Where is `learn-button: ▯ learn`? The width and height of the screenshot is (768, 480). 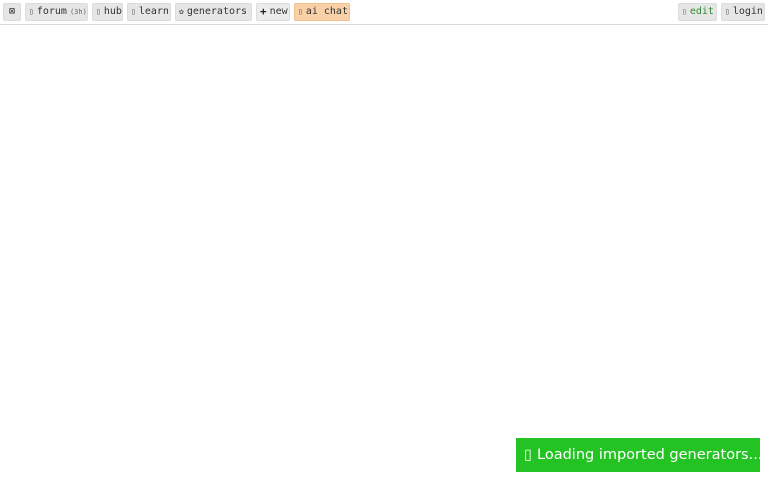
learn-button: ▯ learn is located at coordinates (149, 12).